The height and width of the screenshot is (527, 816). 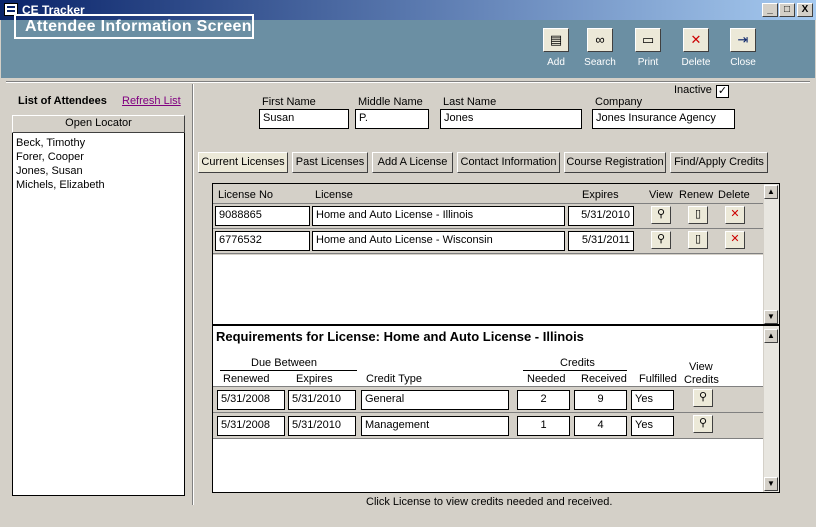 I want to click on tab-contact-information: Contact Information, so click(x=508, y=162).